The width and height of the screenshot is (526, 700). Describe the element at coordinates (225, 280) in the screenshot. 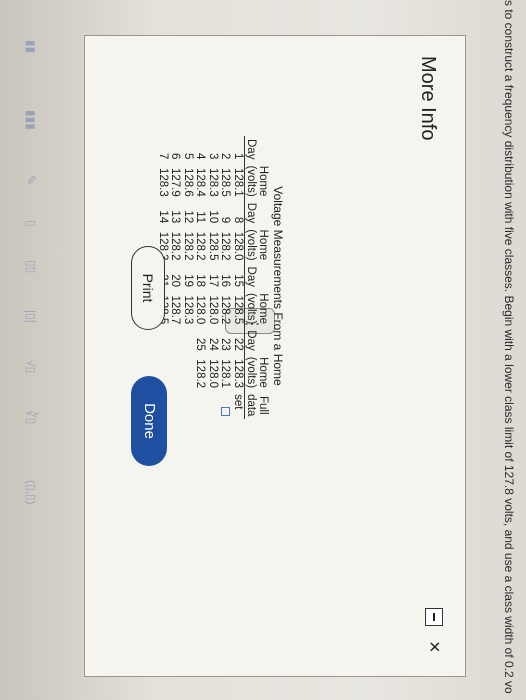

I see `day-cell: 16` at that location.